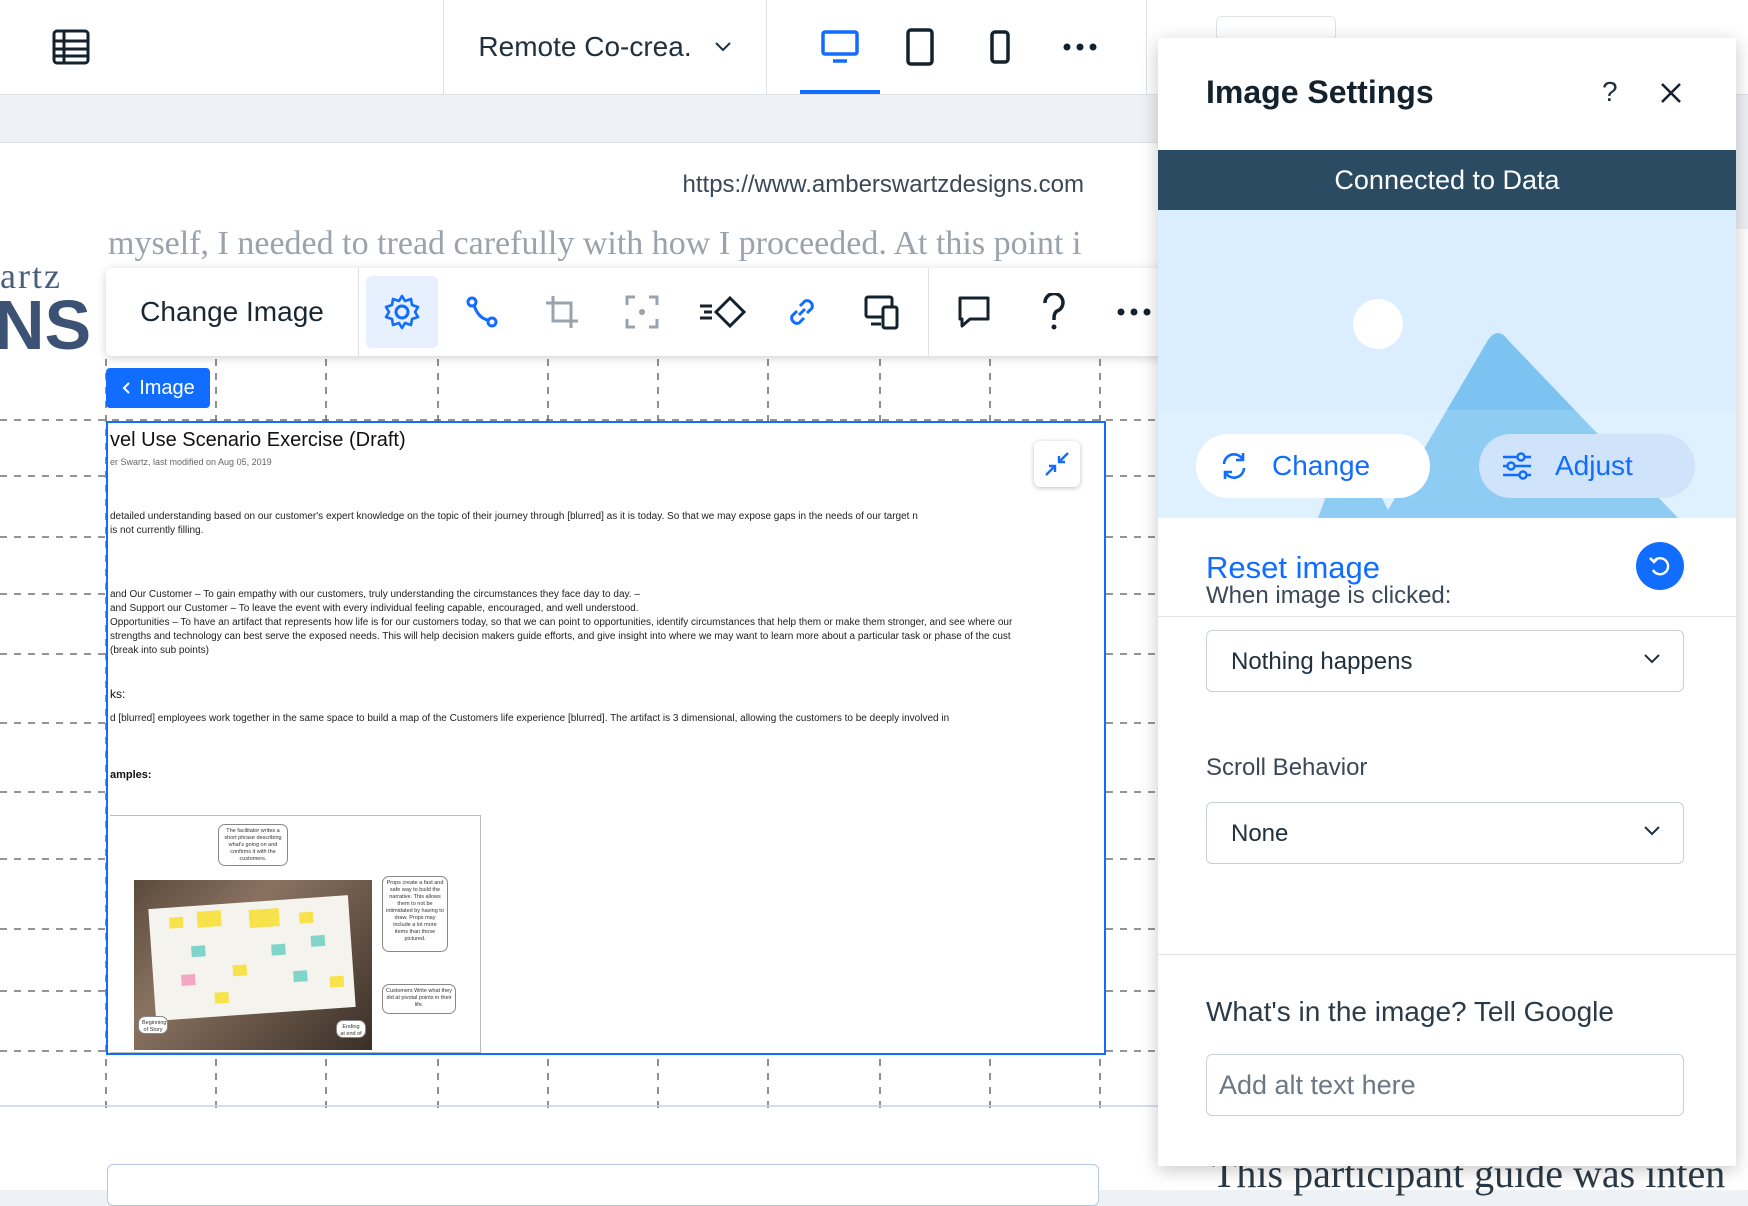 This screenshot has height=1206, width=1748. What do you see at coordinates (118, 694) in the screenshot?
I see `doc-tasks-heading: ks:` at bounding box center [118, 694].